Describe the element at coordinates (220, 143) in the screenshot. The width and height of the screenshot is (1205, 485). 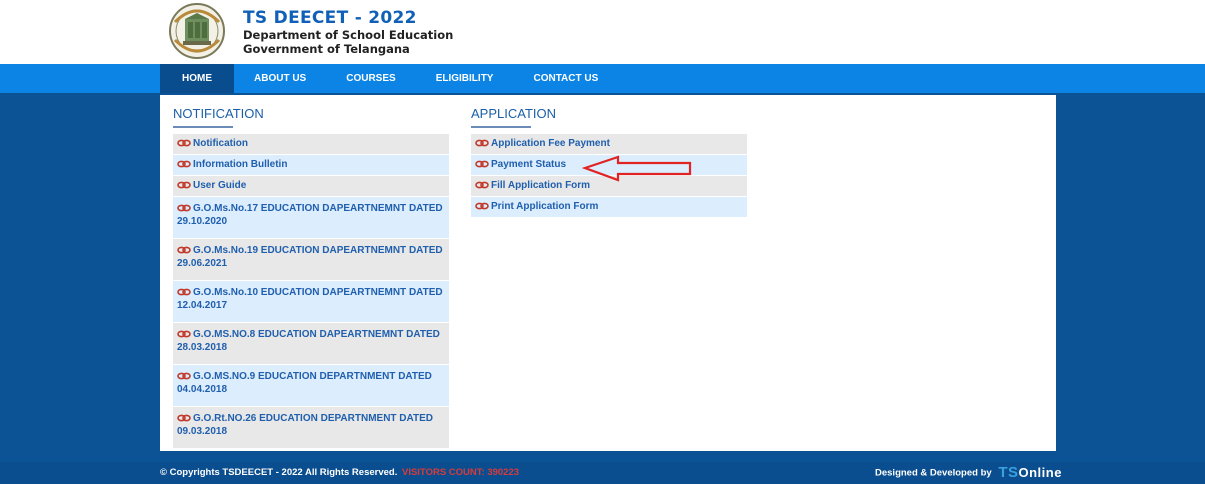
I see `notification-link-label: Notification` at that location.